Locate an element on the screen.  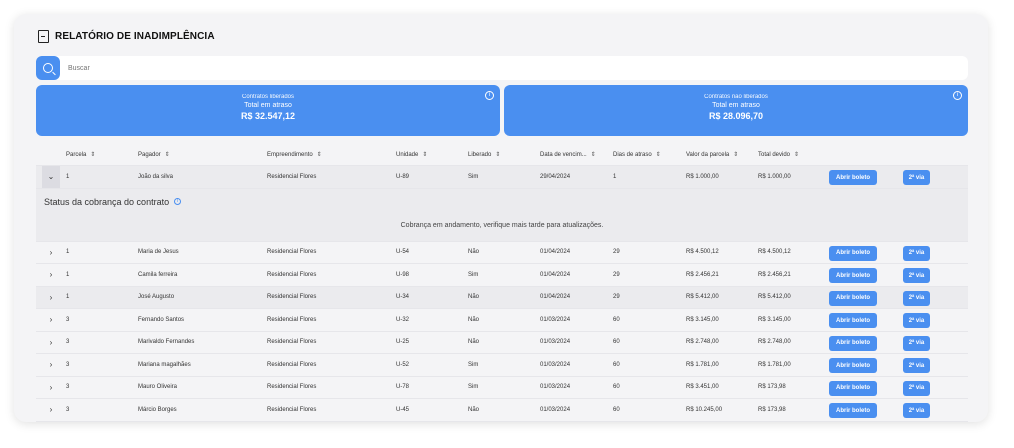
search-button is located at coordinates (48, 68).